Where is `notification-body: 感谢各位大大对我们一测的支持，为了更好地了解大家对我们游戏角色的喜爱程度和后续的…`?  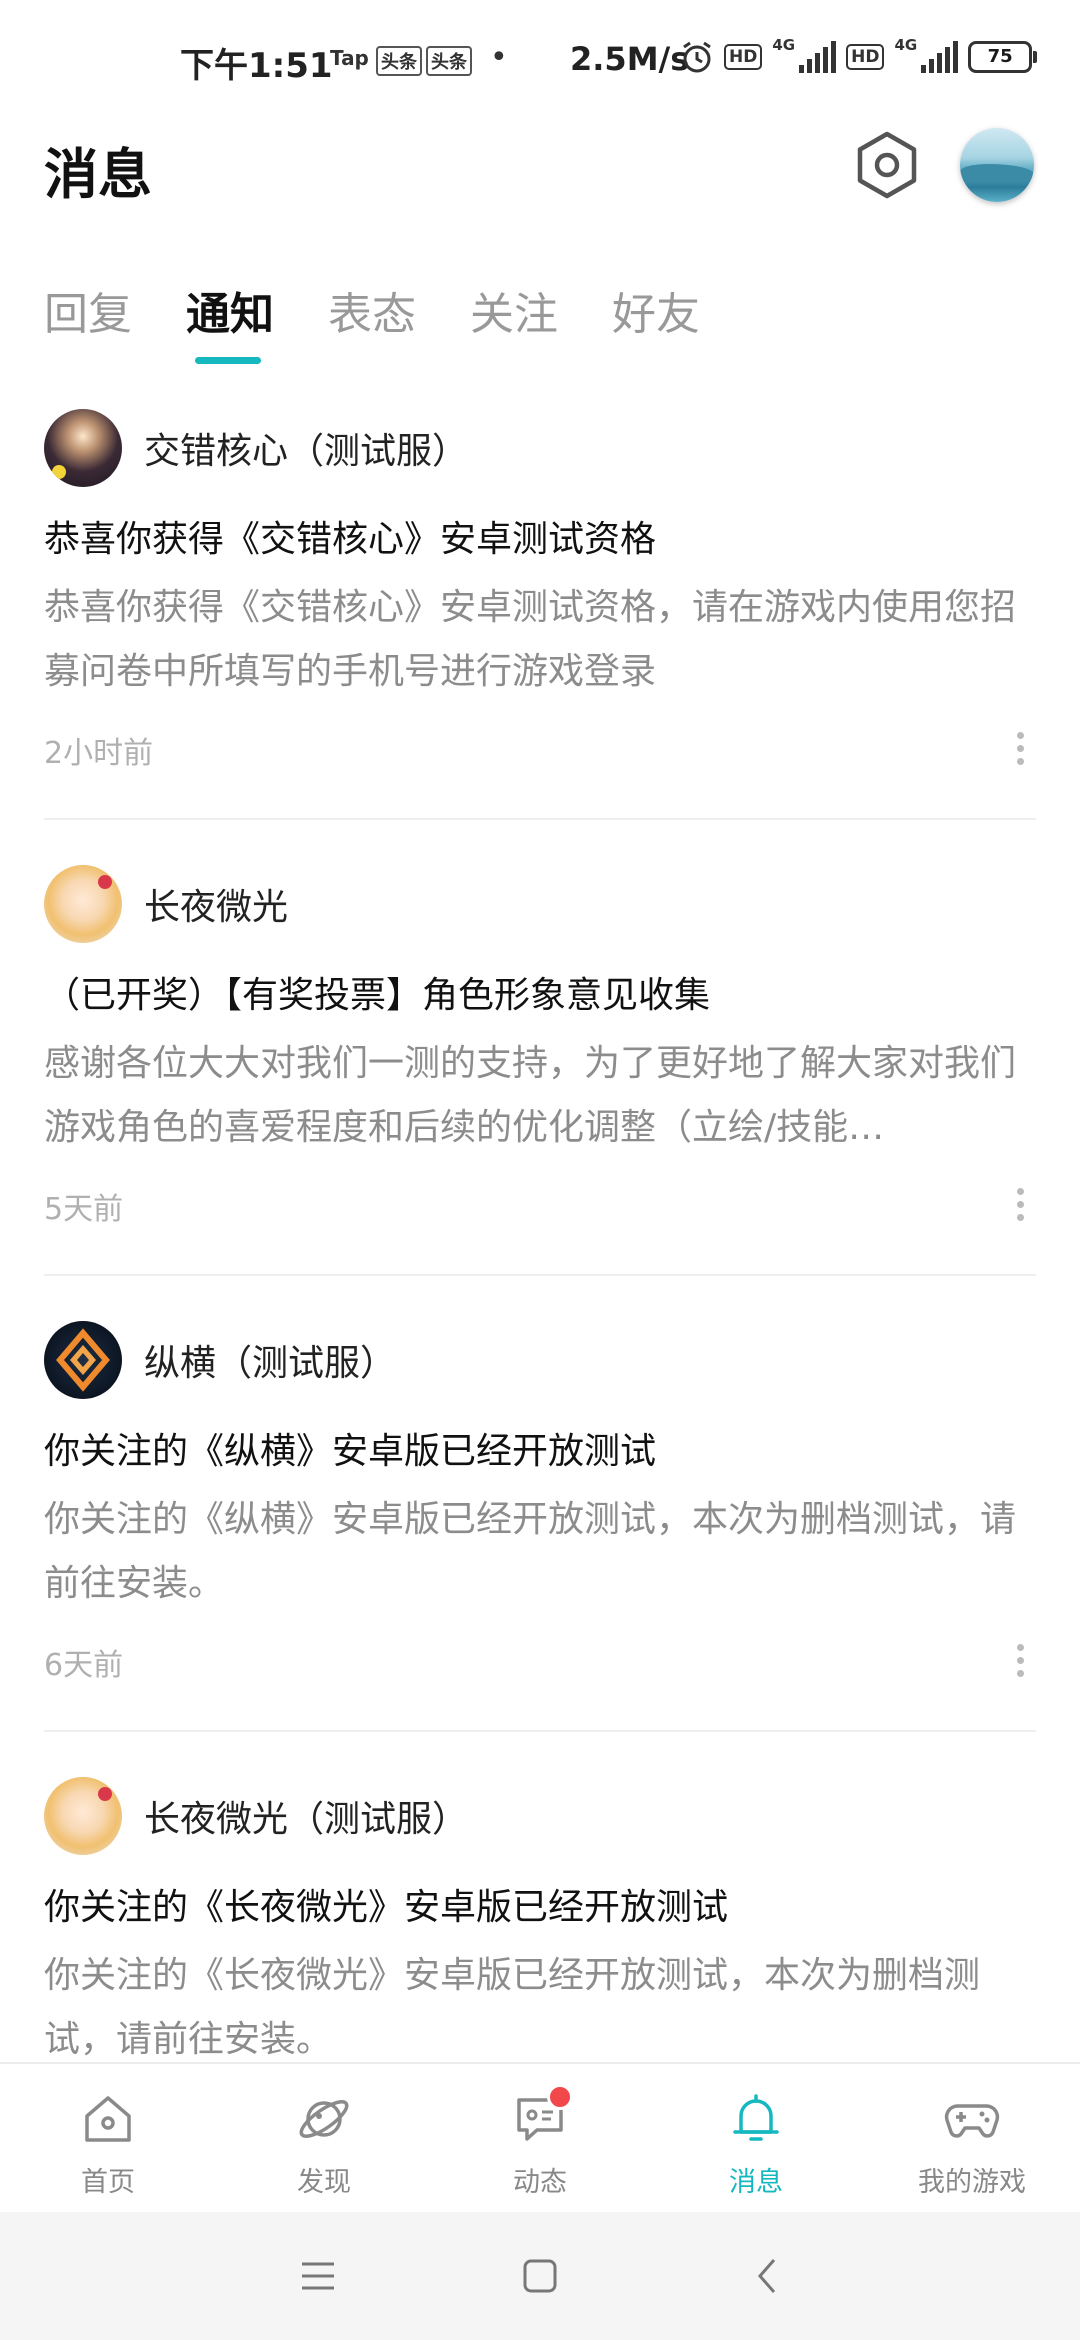 notification-body: 感谢各位大大对我们一测的支持，为了更好地了解大家对我们游戏角色的喜爱程度和后续的… is located at coordinates (530, 1095).